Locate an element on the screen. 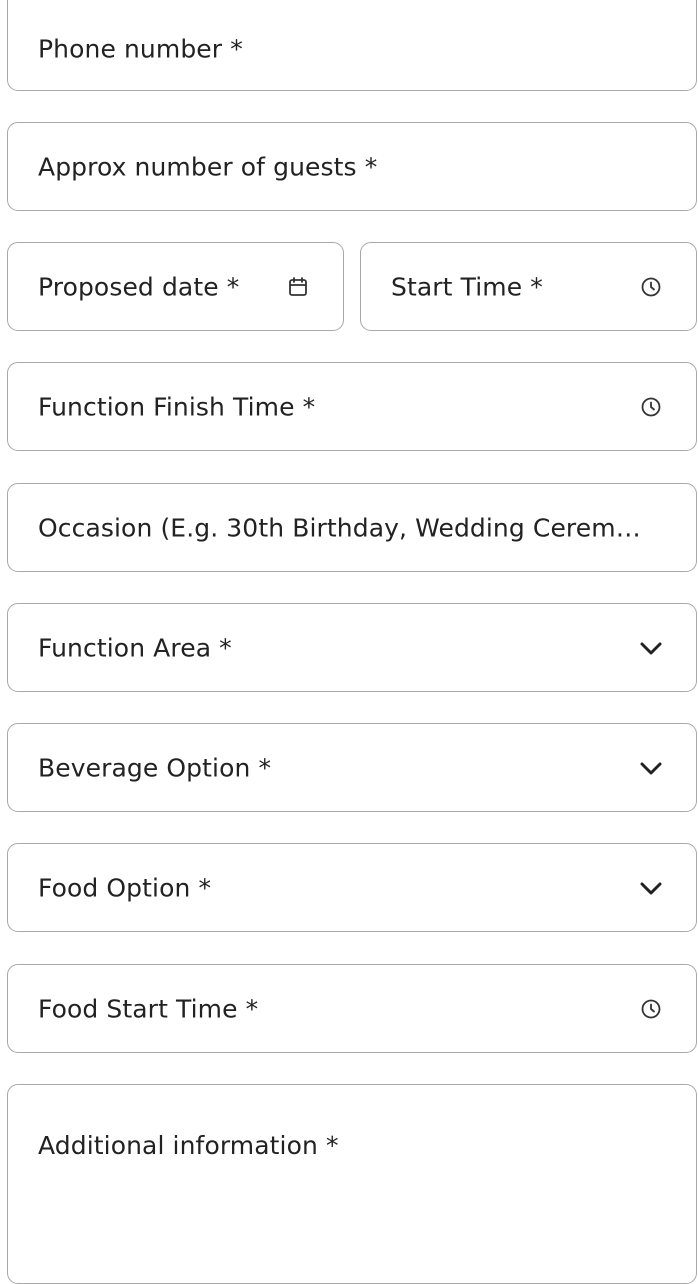  food-option-label: Food Option * is located at coordinates (125, 887).